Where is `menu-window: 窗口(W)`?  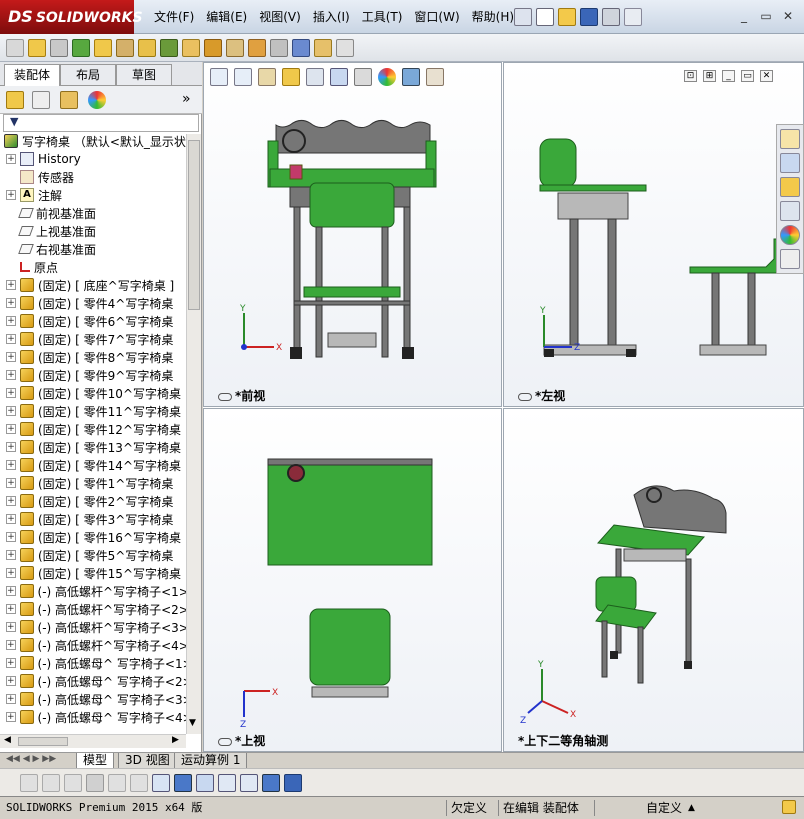 menu-window: 窗口(W) is located at coordinates (436, 17).